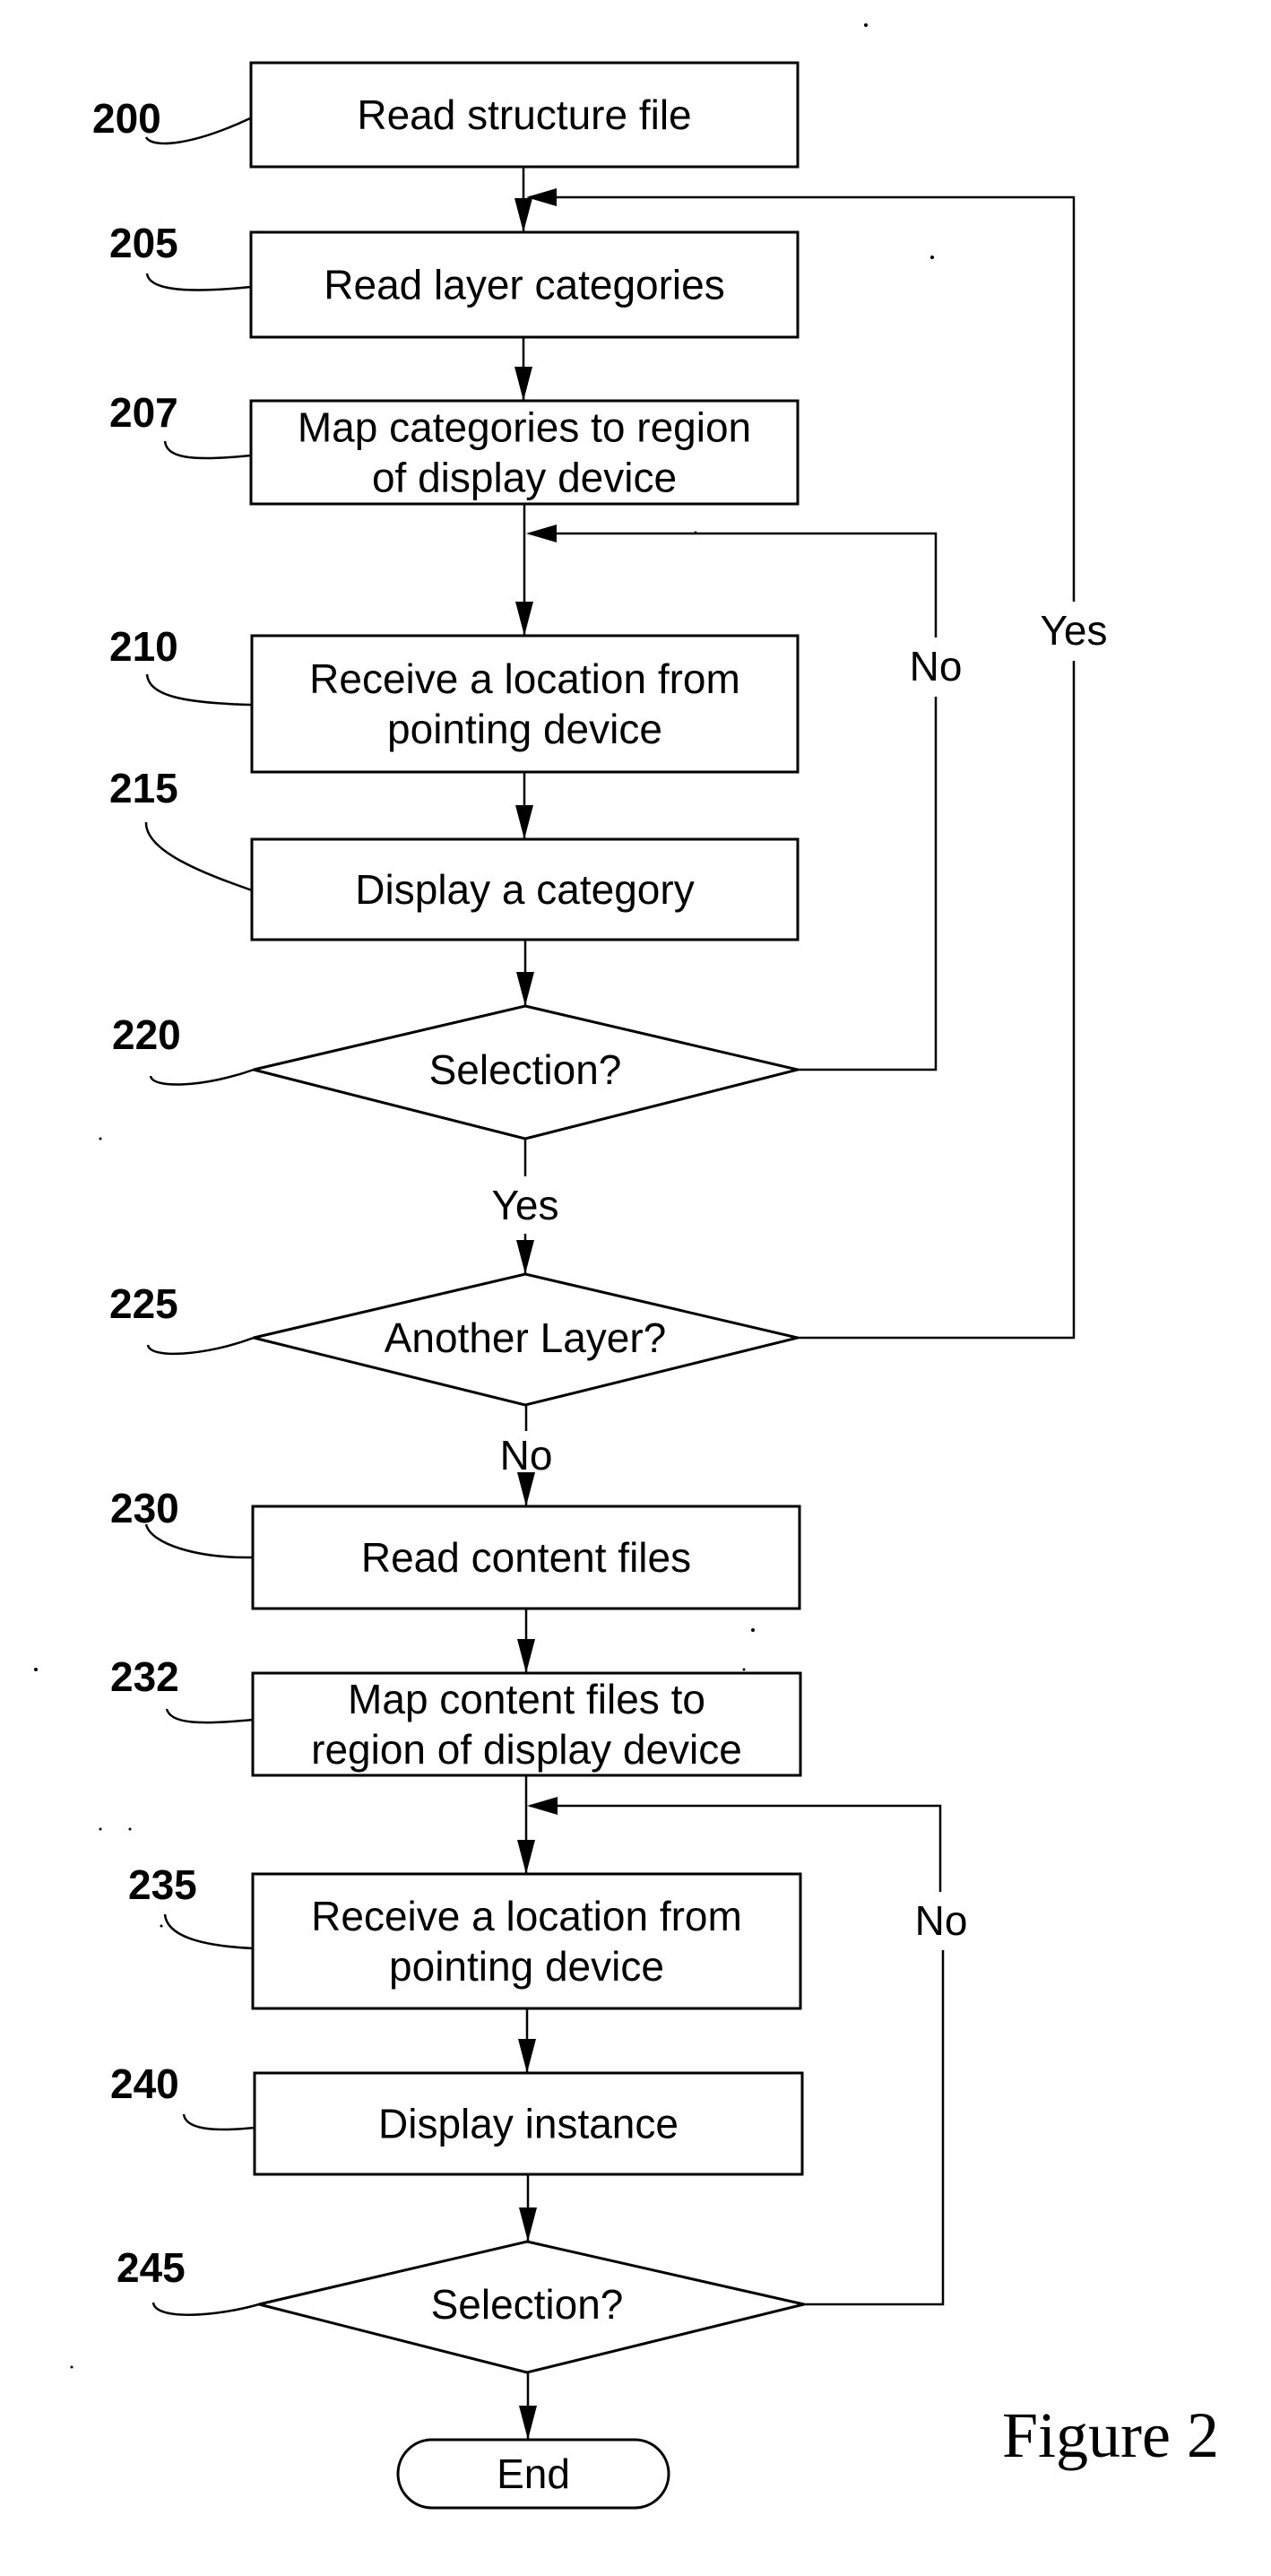 This screenshot has width=1271, height=2576. Describe the element at coordinates (527, 2304) in the screenshot. I see `node-text-245-line-1: Selection?` at that location.